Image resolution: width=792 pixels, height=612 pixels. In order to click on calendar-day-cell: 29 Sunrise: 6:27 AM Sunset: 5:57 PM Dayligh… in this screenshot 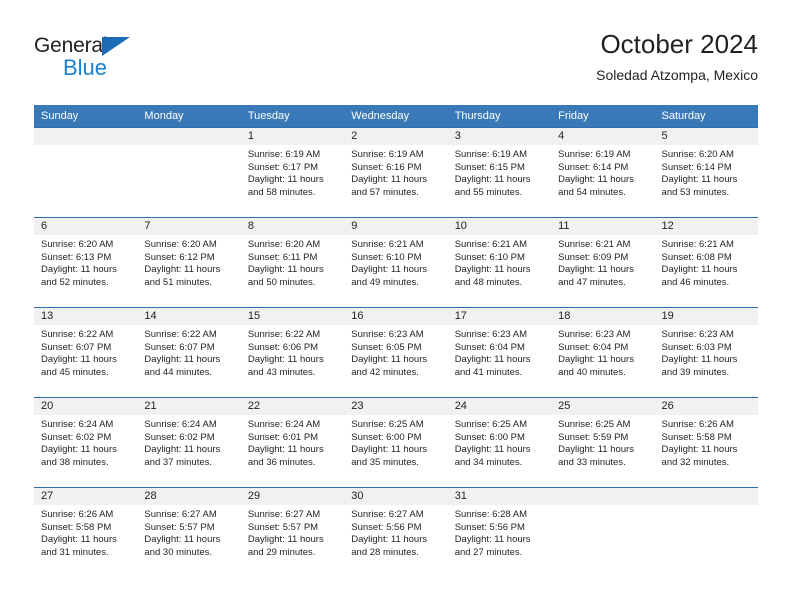, I will do `click(292, 532)`.